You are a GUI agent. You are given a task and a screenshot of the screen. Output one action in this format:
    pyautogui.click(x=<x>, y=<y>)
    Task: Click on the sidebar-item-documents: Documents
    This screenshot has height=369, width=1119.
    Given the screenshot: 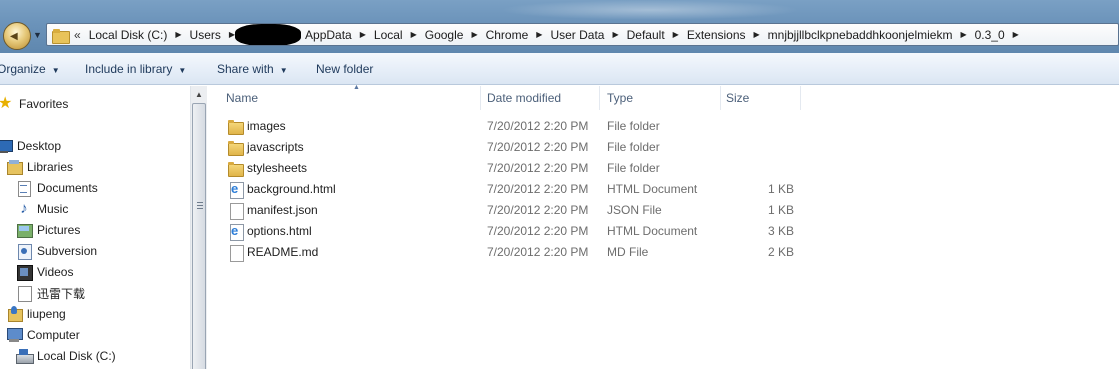 What is the action you would take?
    pyautogui.click(x=57, y=188)
    